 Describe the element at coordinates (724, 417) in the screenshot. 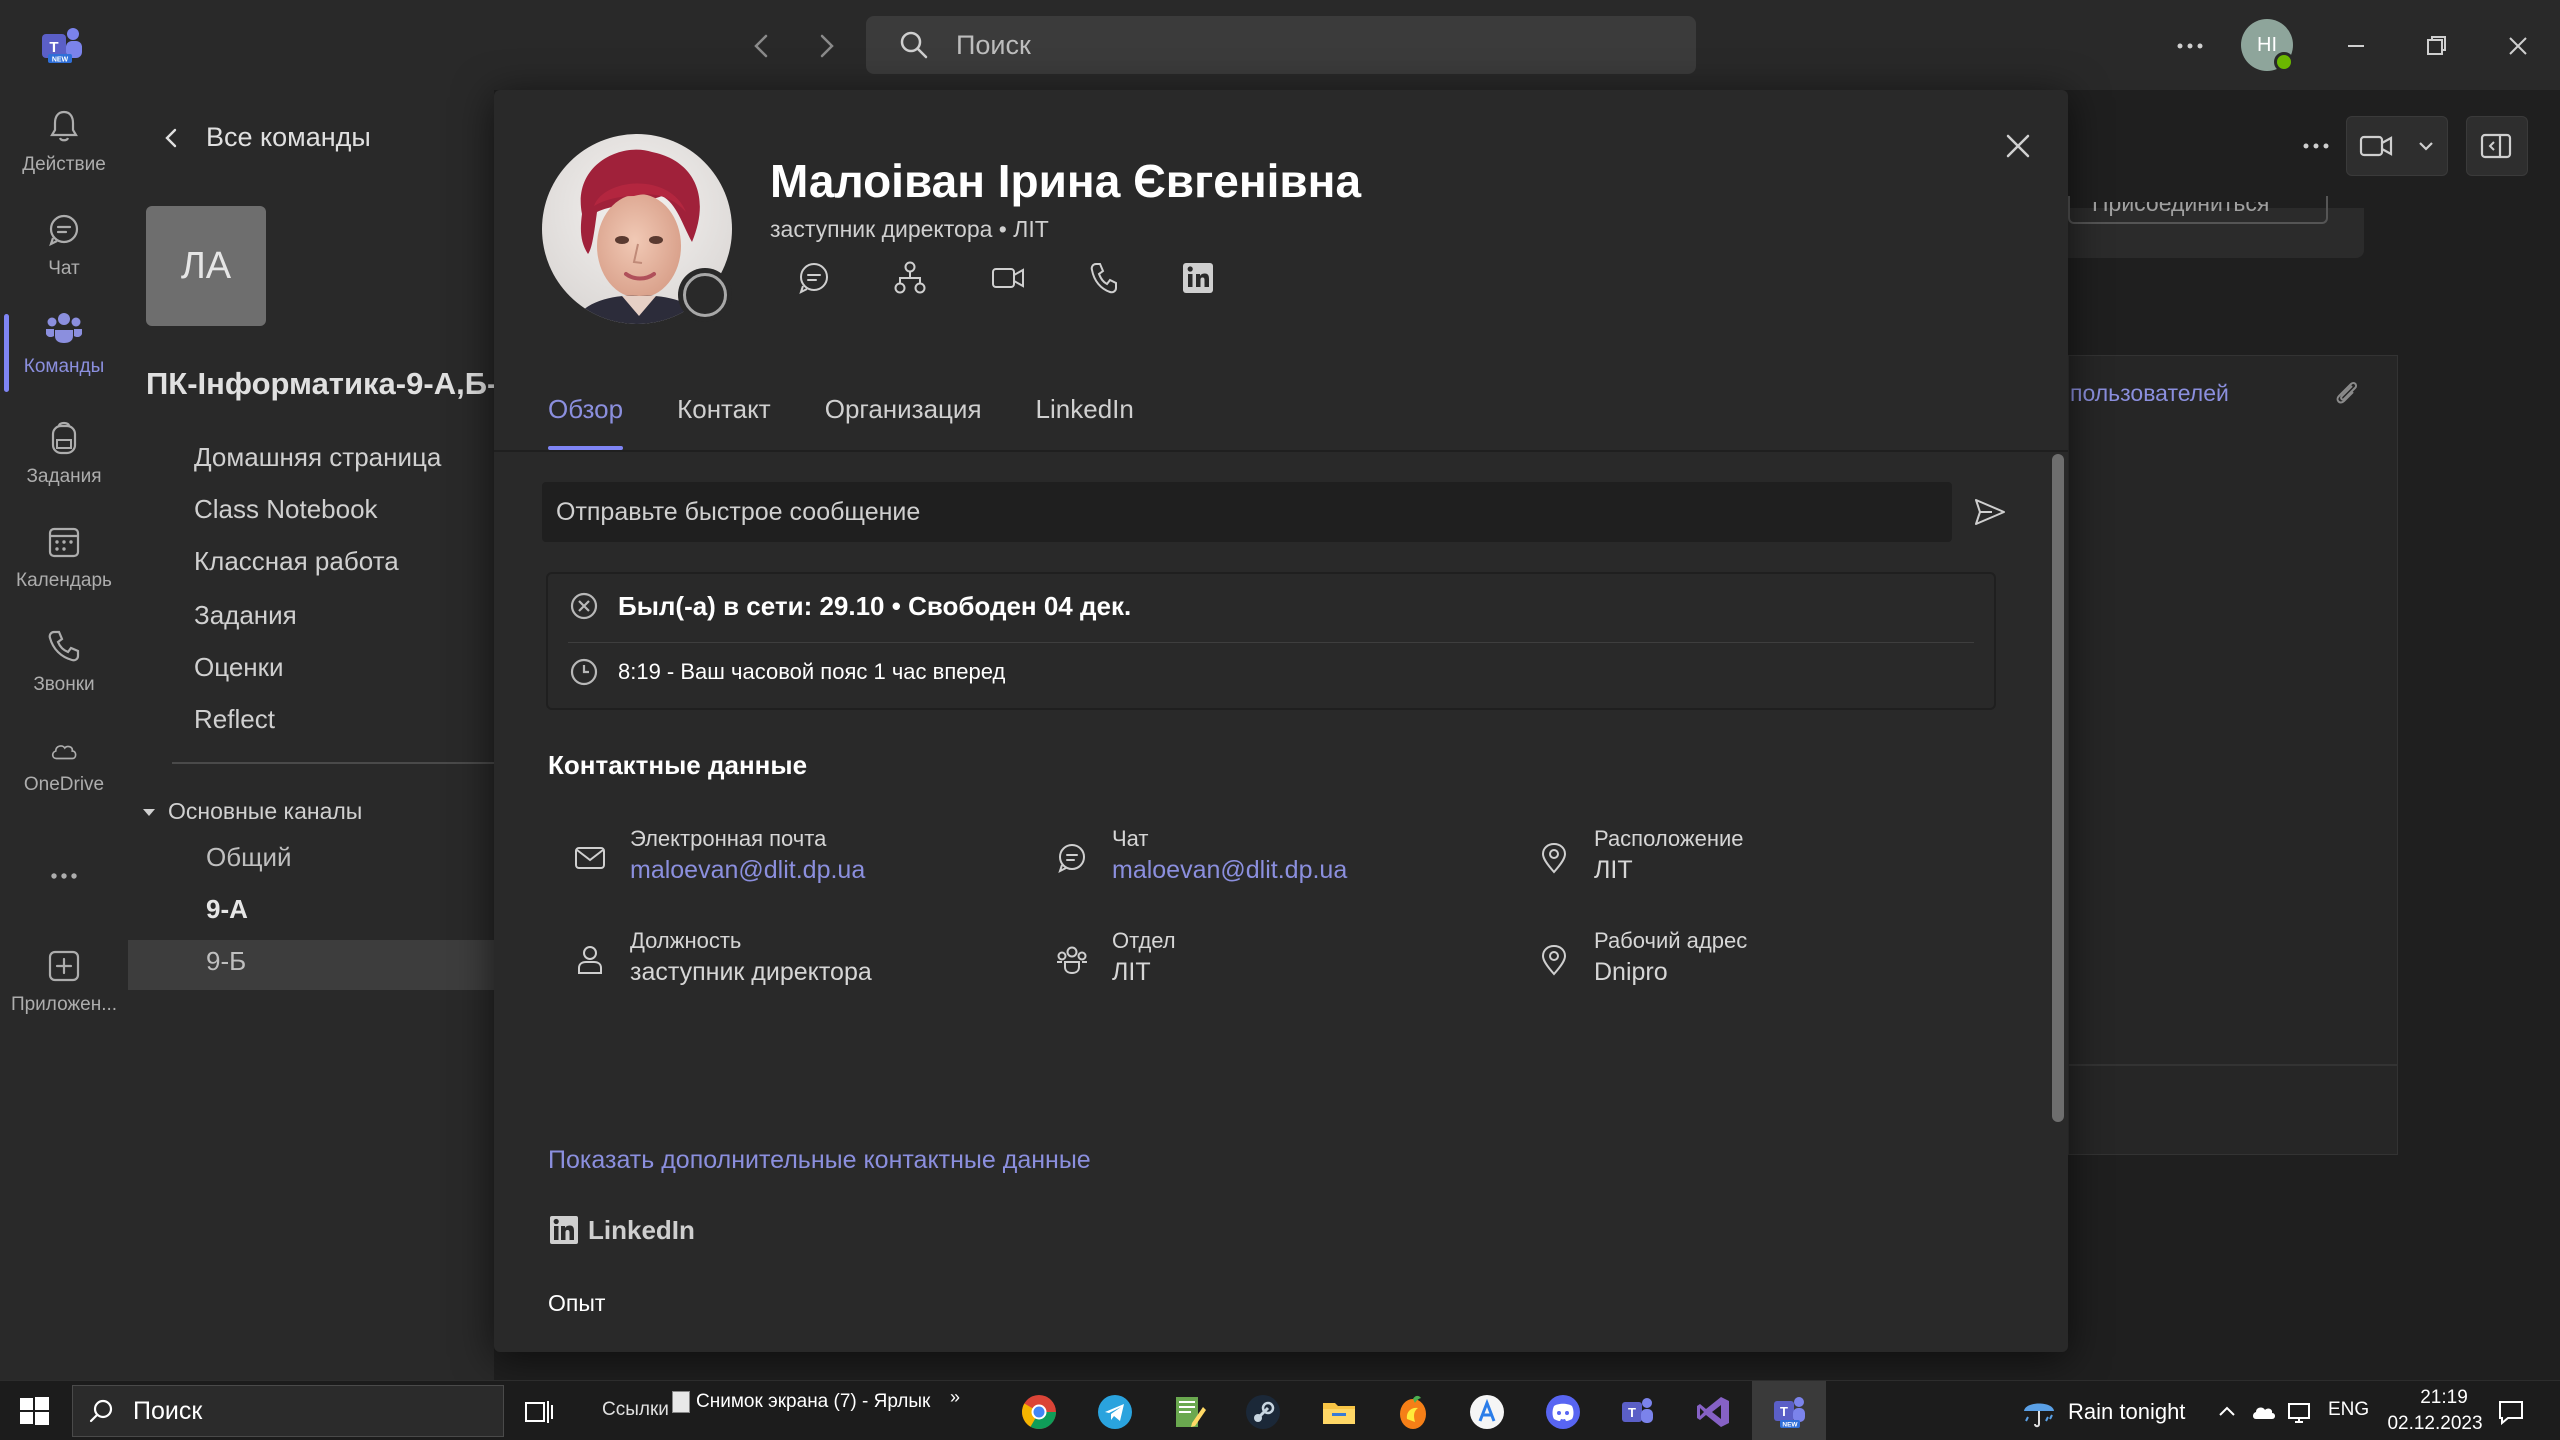

I see `tab-contact: Контакт` at that location.